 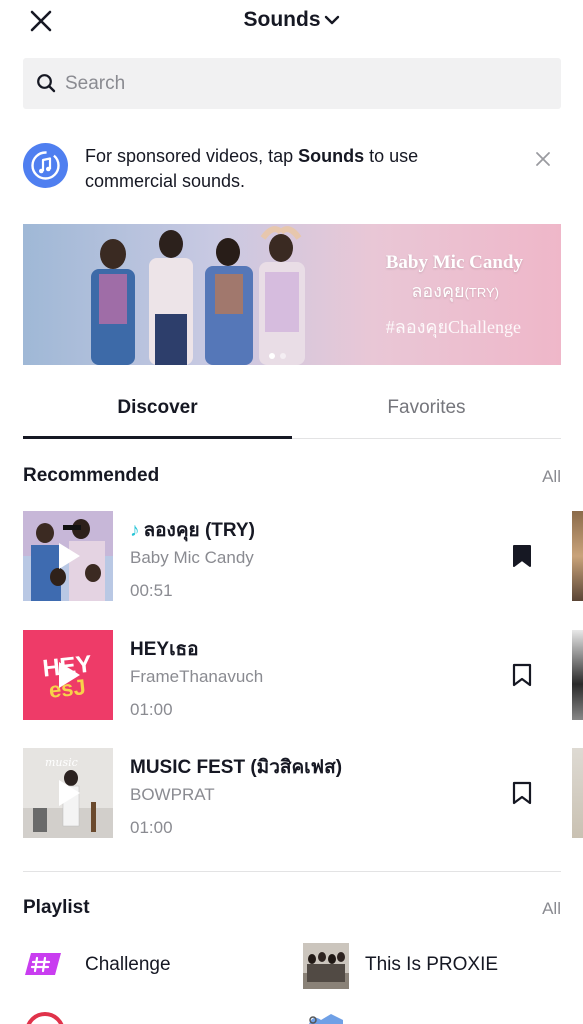 I want to click on banner-song-suffix: (TRY), so click(x=481, y=292).